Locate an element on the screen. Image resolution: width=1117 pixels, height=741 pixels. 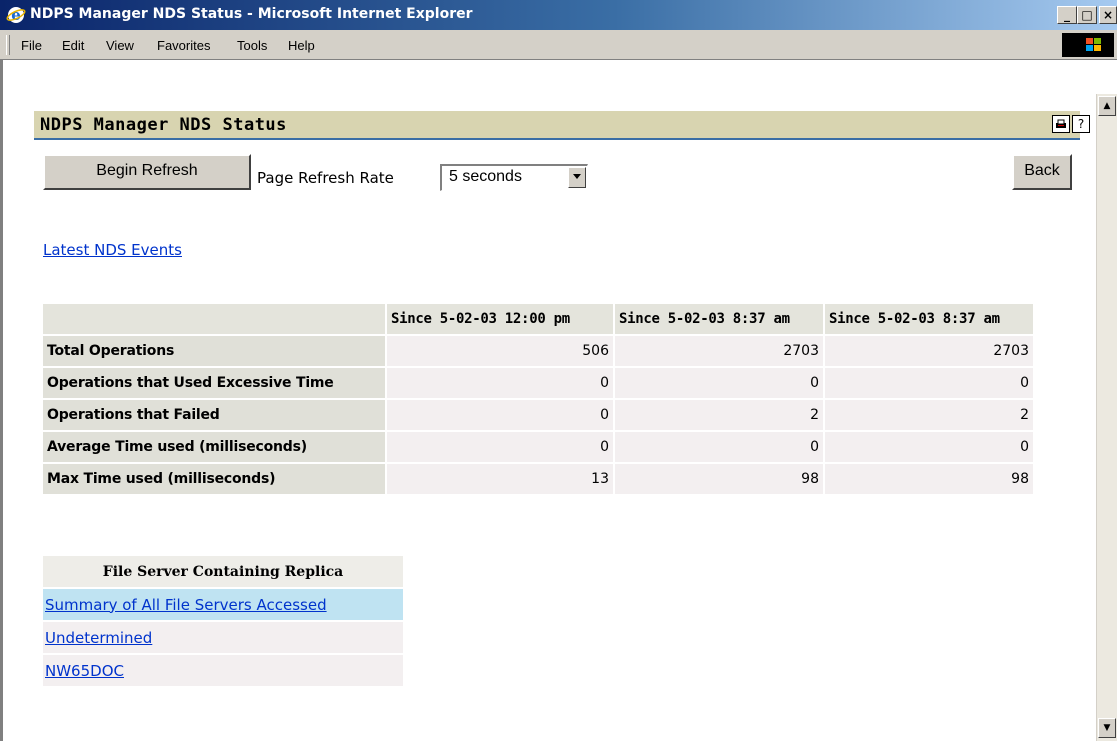
menu-tools: Tools is located at coordinates (252, 45).